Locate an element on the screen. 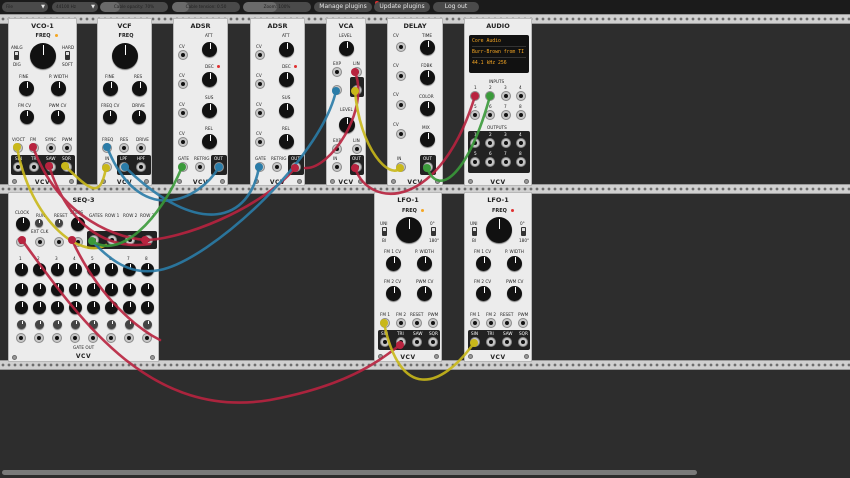  reset-button is located at coordinates (59, 223).